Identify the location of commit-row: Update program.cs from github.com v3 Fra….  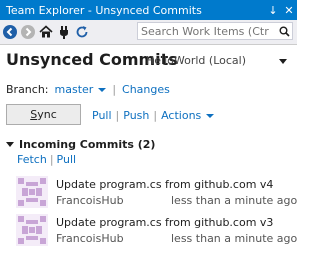
(154, 230).